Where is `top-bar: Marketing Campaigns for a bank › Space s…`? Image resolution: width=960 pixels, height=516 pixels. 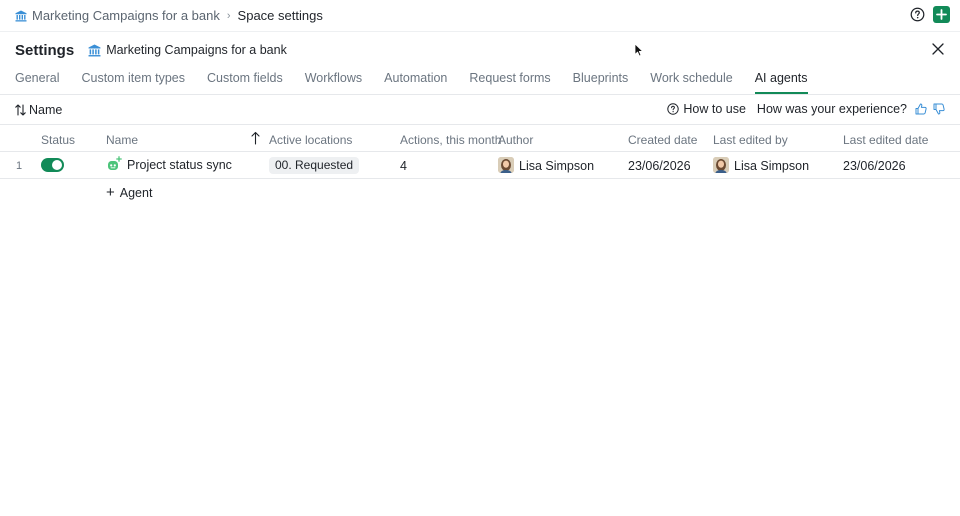 top-bar: Marketing Campaigns for a bank › Space s… is located at coordinates (480, 16).